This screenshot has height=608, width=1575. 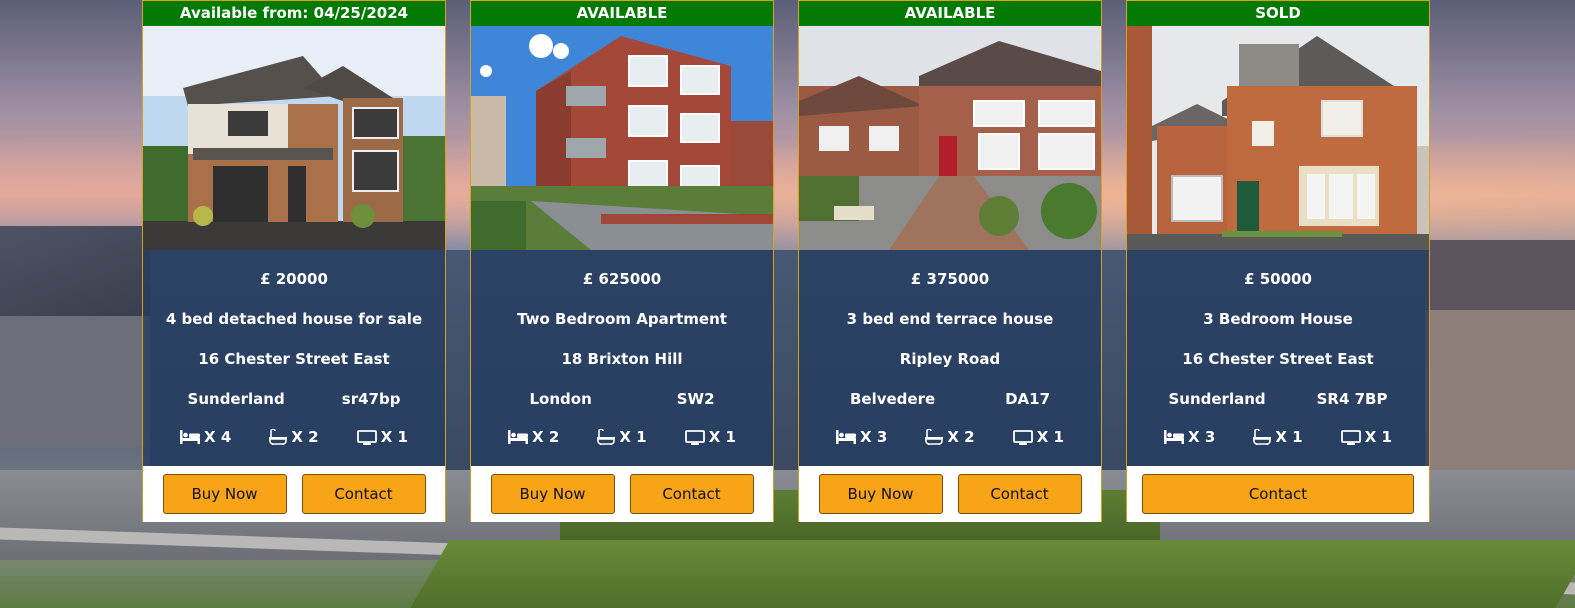 What do you see at coordinates (622, 279) in the screenshot?
I see `listing-price: £ 625000` at bounding box center [622, 279].